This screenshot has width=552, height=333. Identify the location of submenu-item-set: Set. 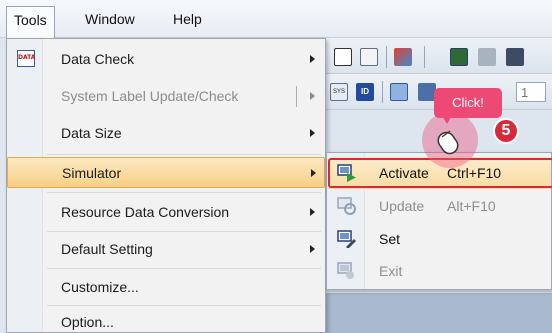
(440, 239).